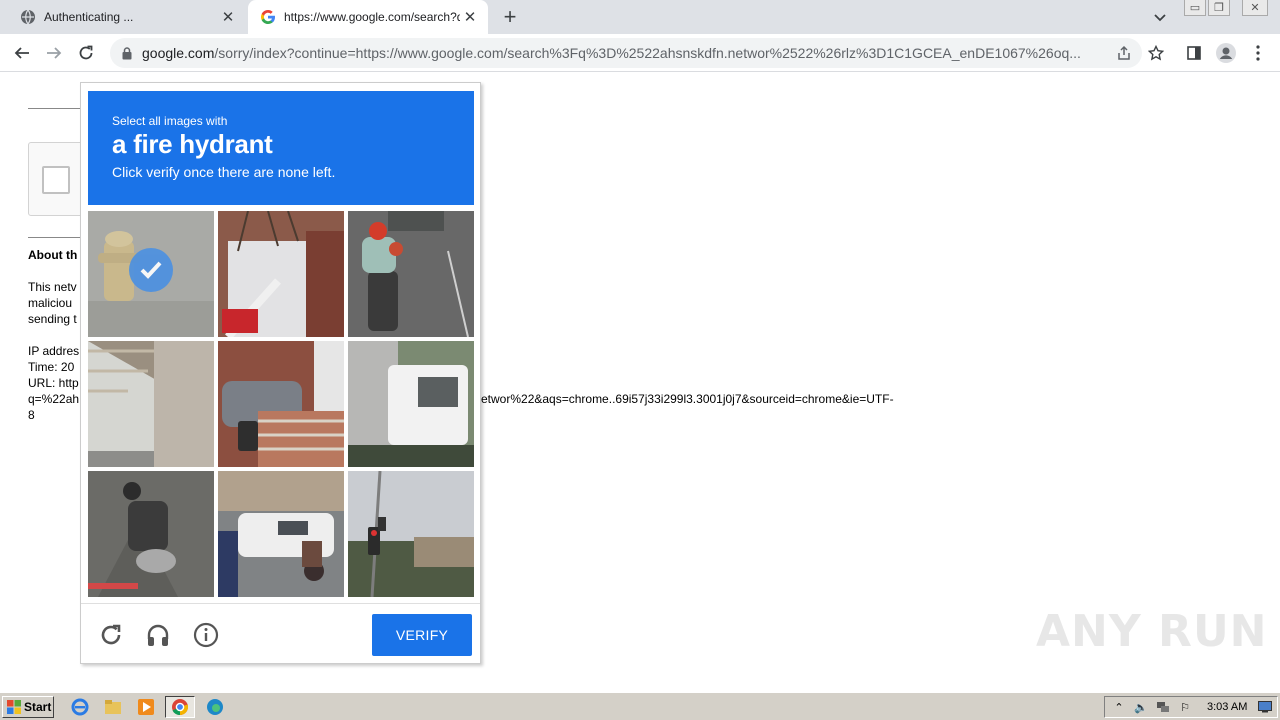 Image resolution: width=1280 pixels, height=720 pixels. I want to click on reload-challenge-icon, so click(111, 635).